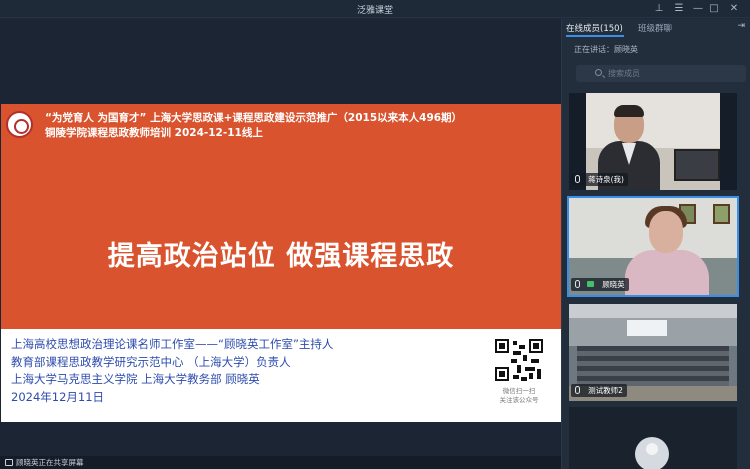 This screenshot has width=750, height=469. Describe the element at coordinates (598, 72) in the screenshot. I see `search-icon` at that location.